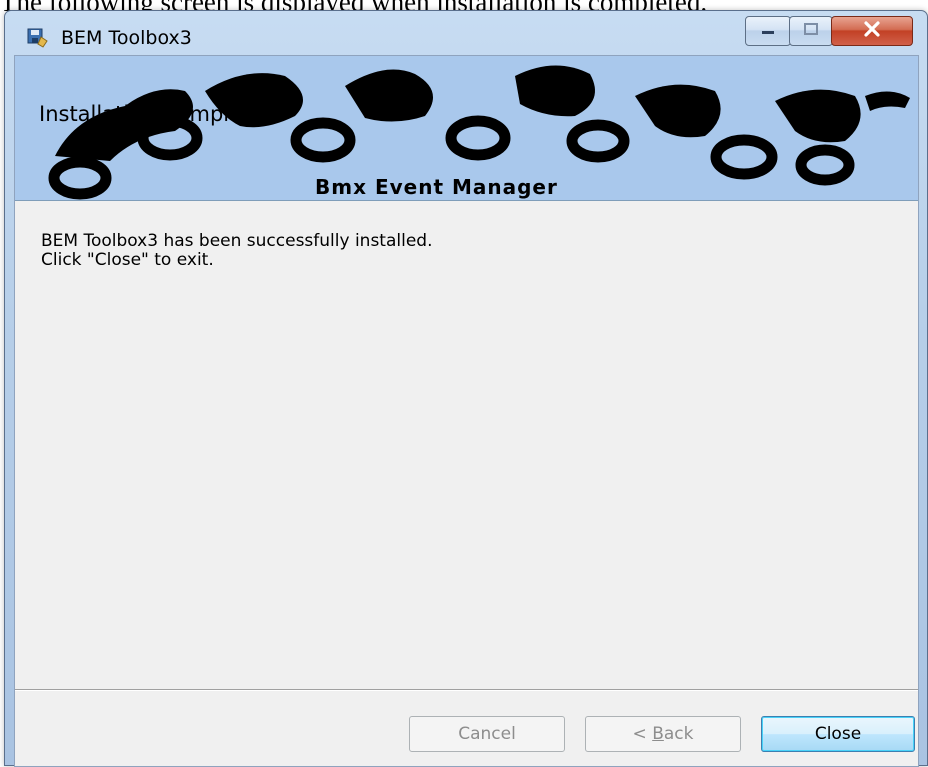 This screenshot has height=767, width=928. What do you see at coordinates (436, 187) in the screenshot?
I see `banner-brand: Bmx Event Manager` at bounding box center [436, 187].